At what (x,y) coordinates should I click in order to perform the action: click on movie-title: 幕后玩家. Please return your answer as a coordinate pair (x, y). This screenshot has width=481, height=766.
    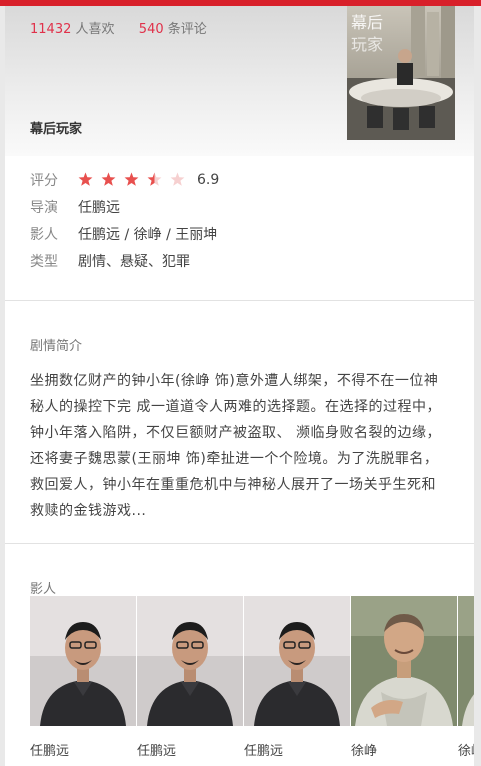
    Looking at the image, I should click on (56, 129).